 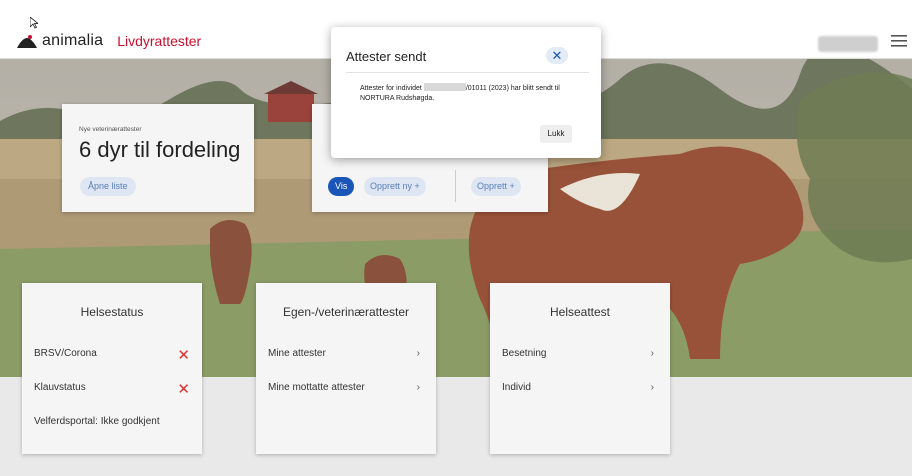 I want to click on link-label: Besetning, so click(x=524, y=353).